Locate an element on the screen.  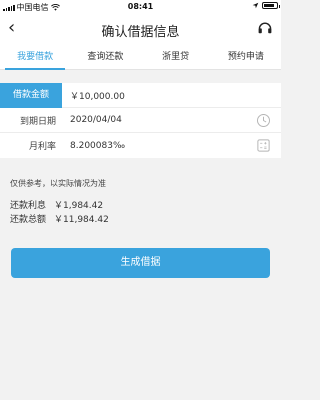
status-right is located at coordinates (266, 5).